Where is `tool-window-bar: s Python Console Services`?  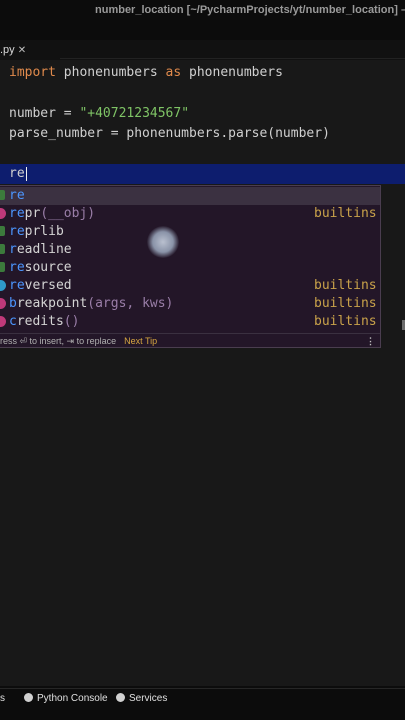
tool-window-bar: s Python Console Services is located at coordinates (202, 698).